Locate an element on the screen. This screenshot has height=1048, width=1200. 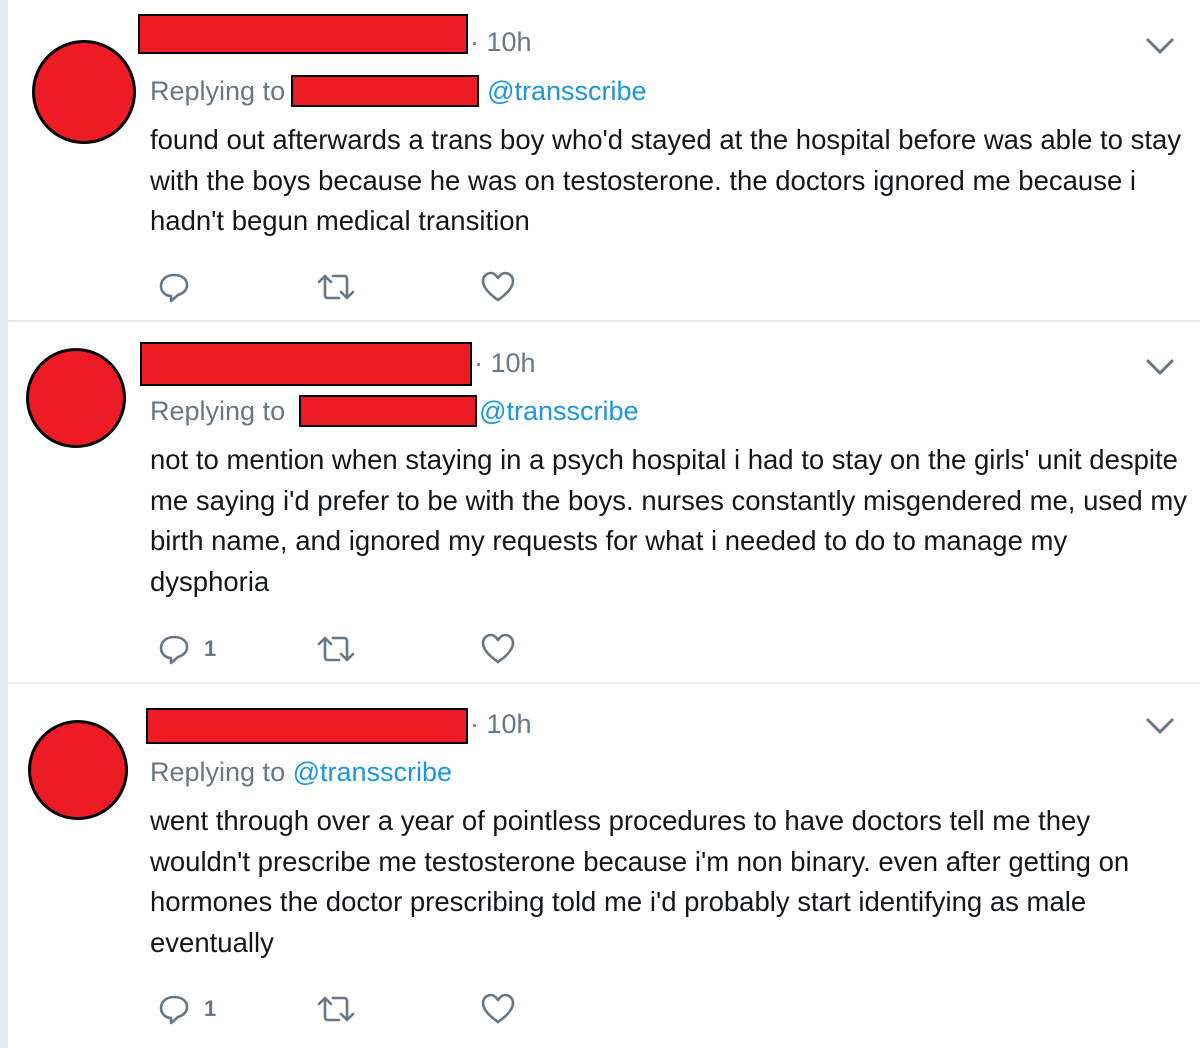
reply-button is located at coordinates (181, 287).